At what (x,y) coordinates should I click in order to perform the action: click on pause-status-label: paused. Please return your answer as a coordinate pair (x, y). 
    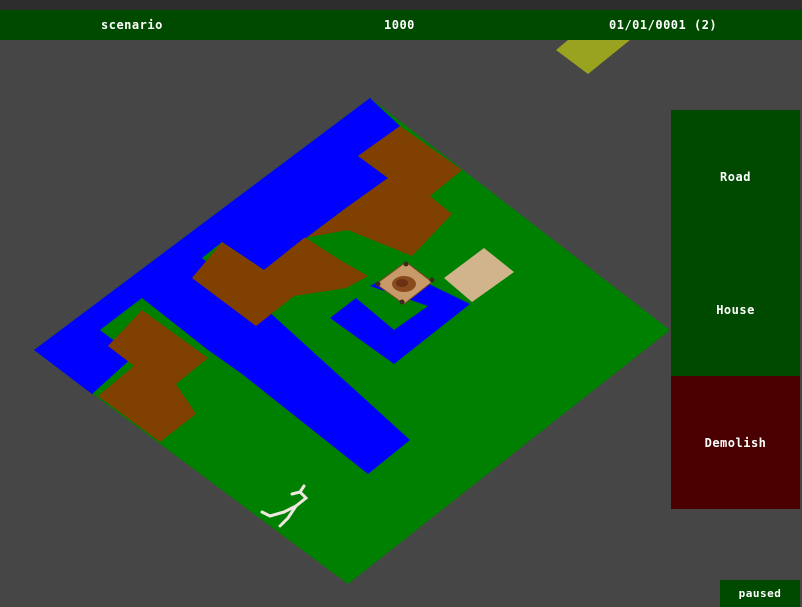
    Looking at the image, I should click on (760, 593).